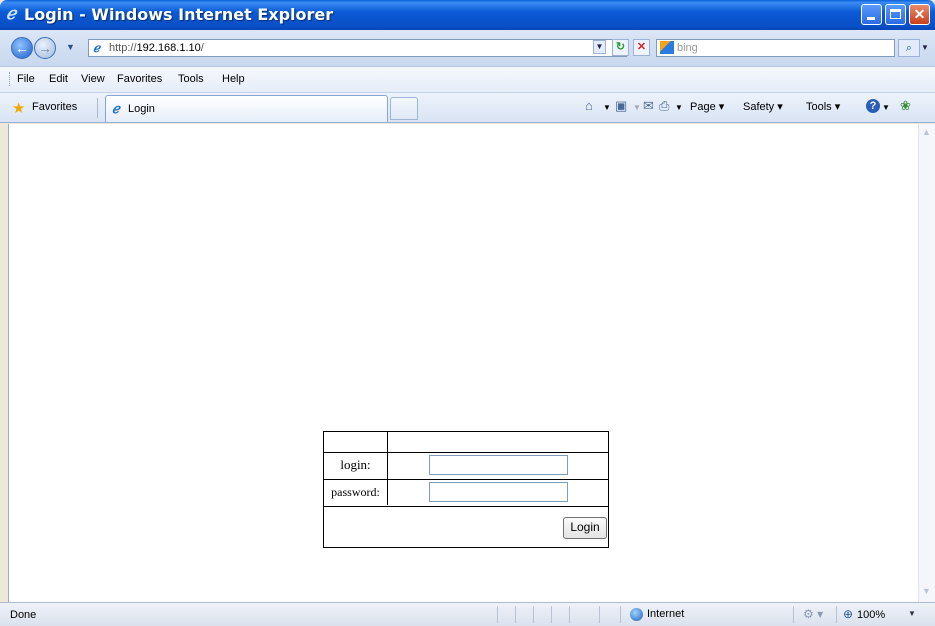  Describe the element at coordinates (11, 13) in the screenshot. I see `ie-logo-icon: ℯ` at that location.